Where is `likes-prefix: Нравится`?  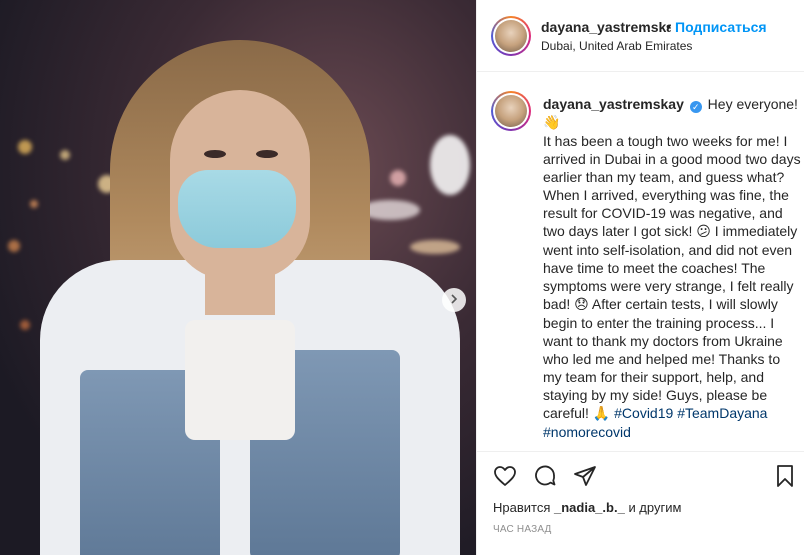 likes-prefix: Нравится is located at coordinates (522, 507).